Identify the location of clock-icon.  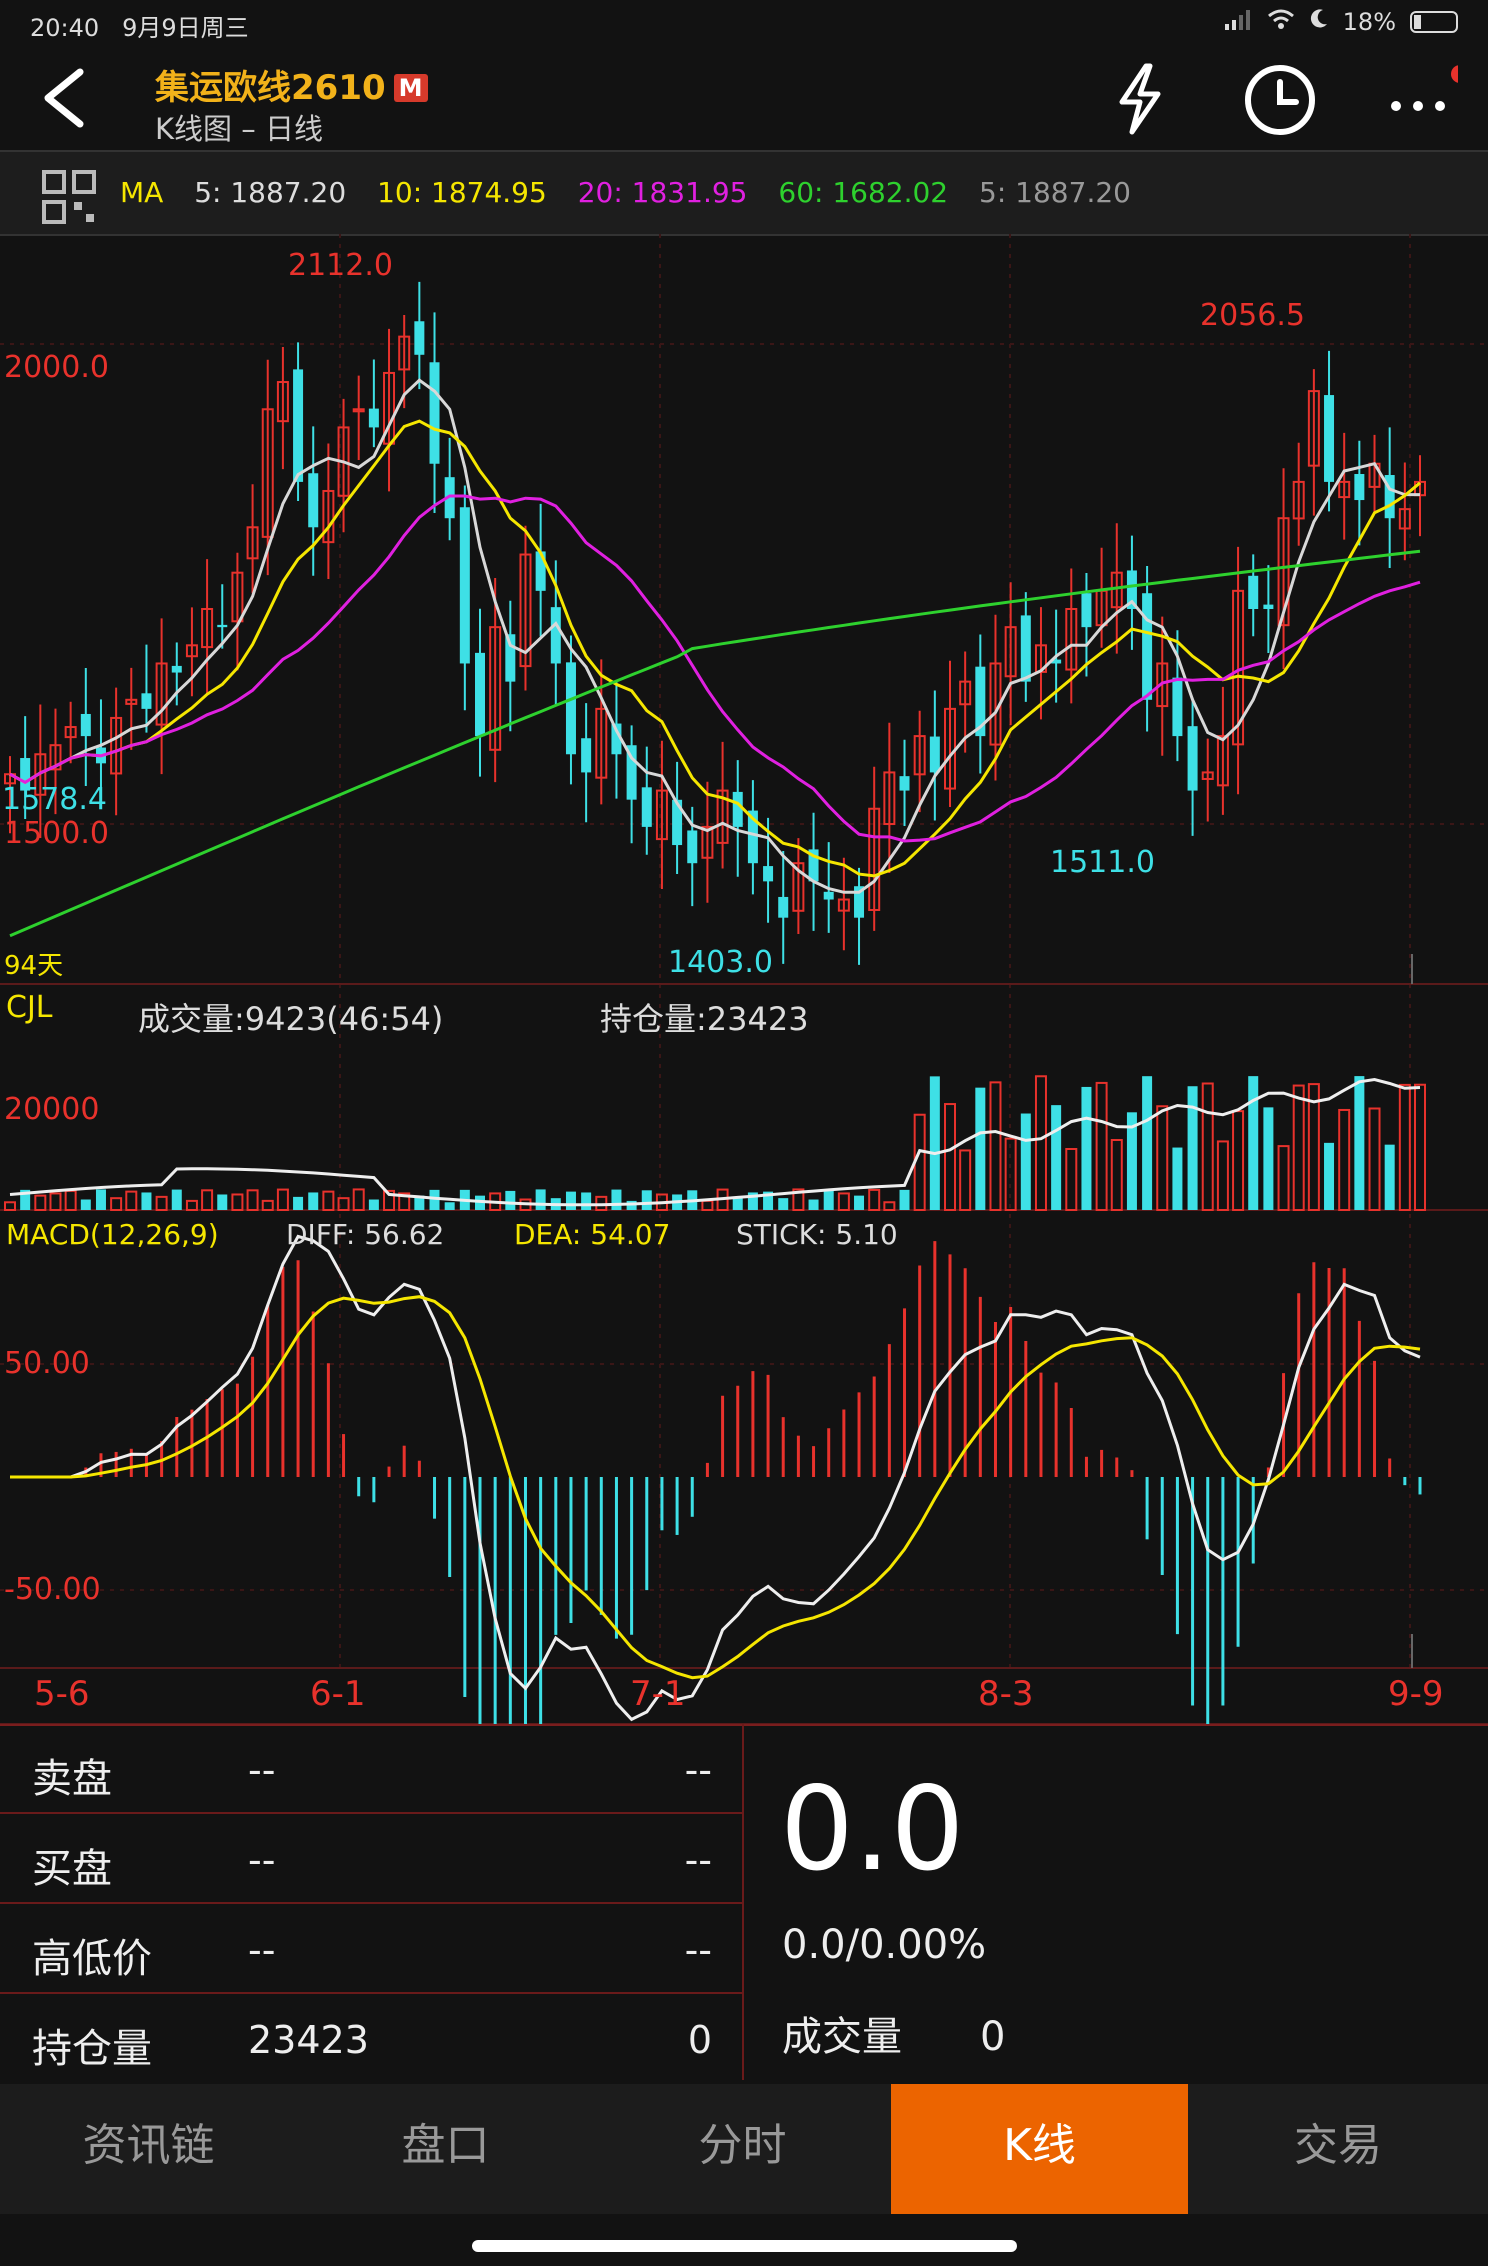
(1280, 100).